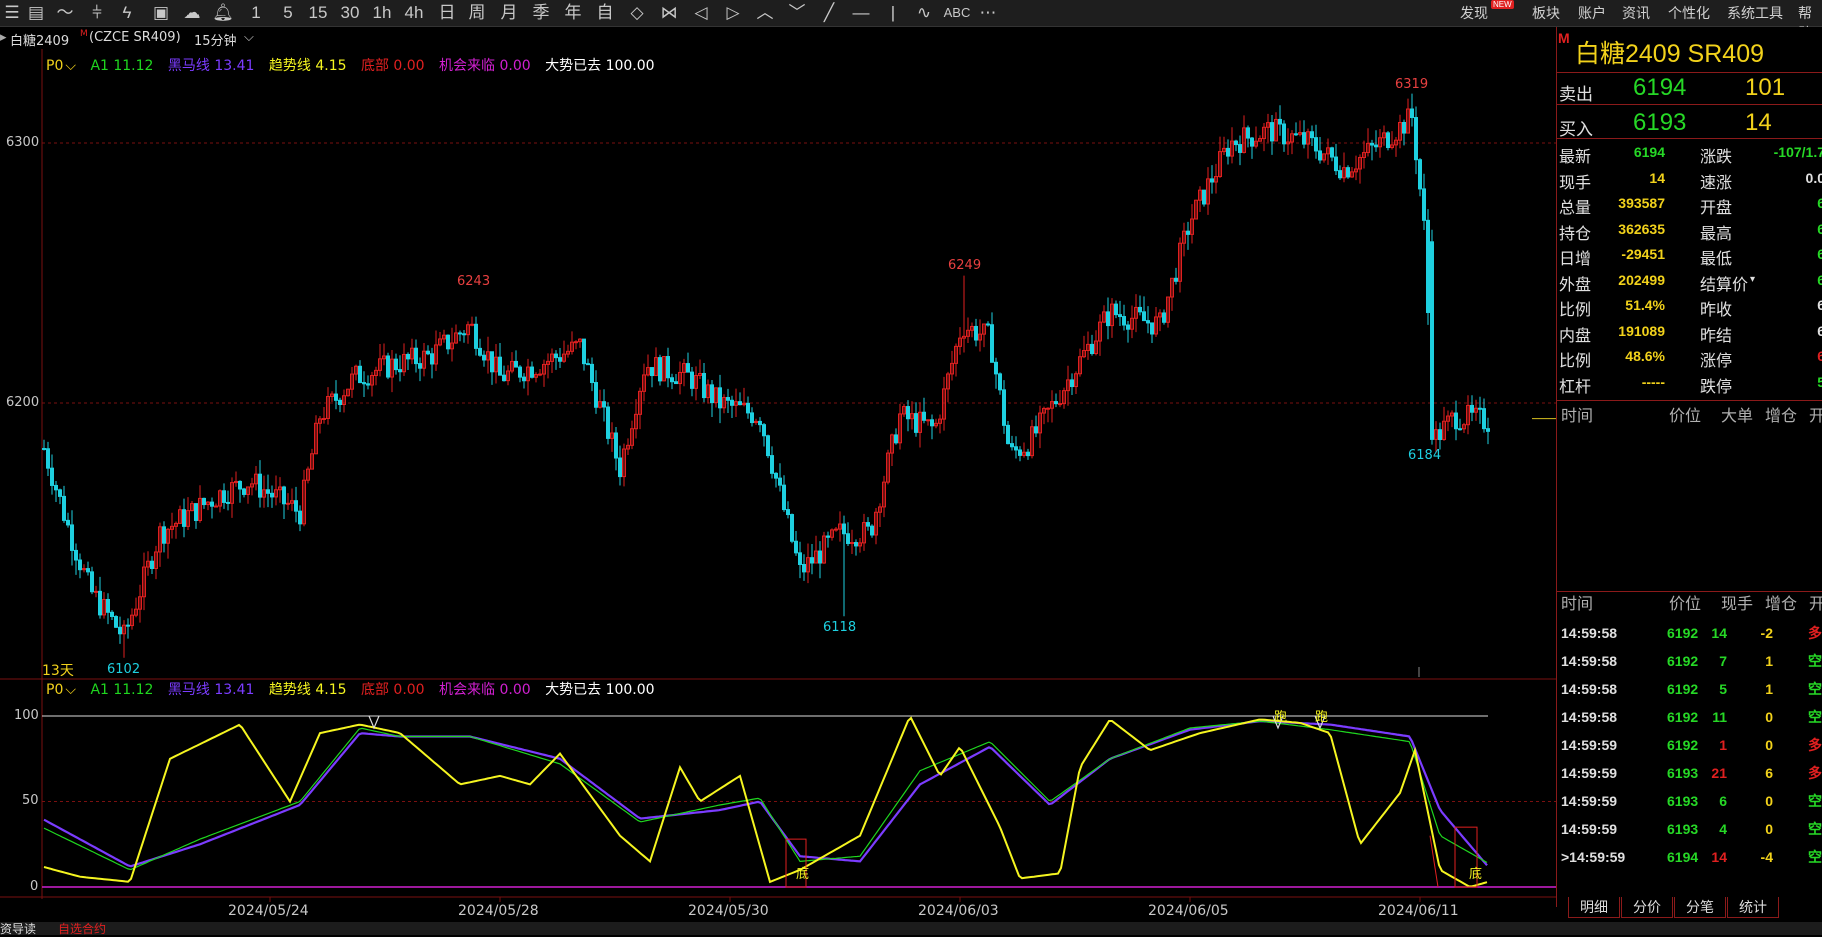  Describe the element at coordinates (97, 13) in the screenshot. I see `candle-icon: ⫩` at that location.